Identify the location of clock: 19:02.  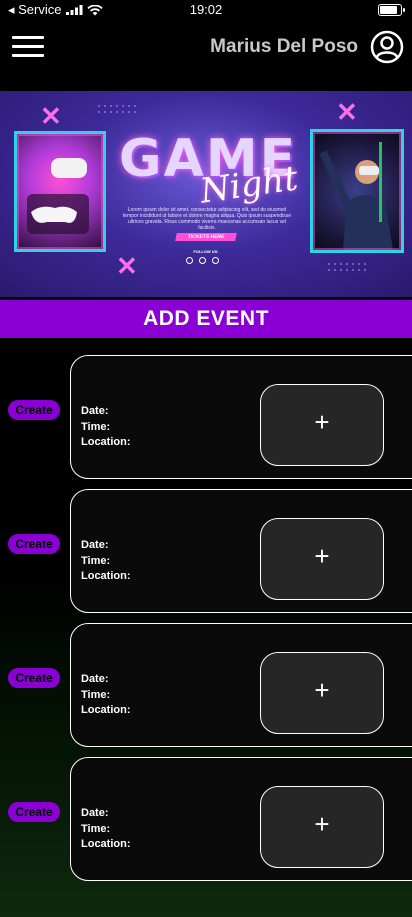
(206, 9).